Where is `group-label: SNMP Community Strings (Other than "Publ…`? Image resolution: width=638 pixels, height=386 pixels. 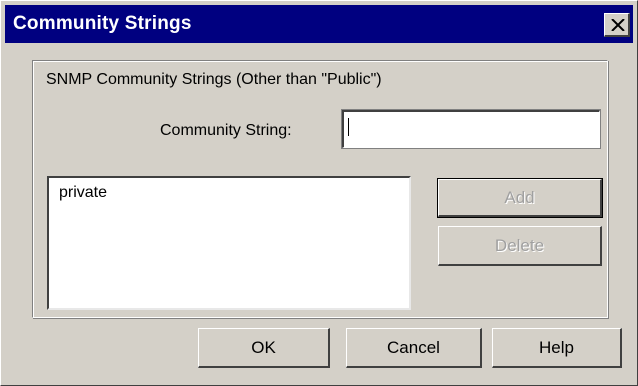 group-label: SNMP Community Strings (Other than "Publ… is located at coordinates (214, 79).